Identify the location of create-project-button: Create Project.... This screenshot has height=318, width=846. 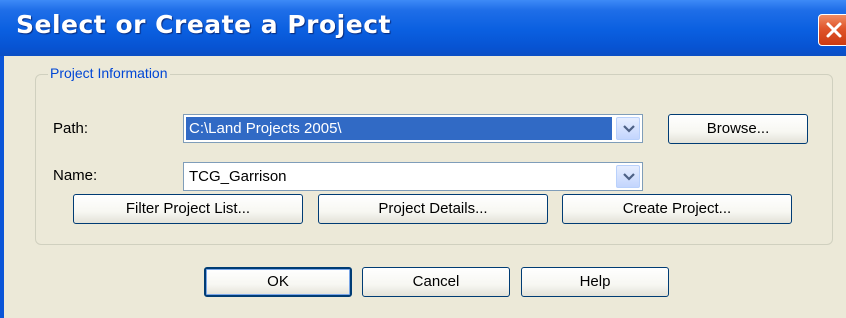
(677, 209).